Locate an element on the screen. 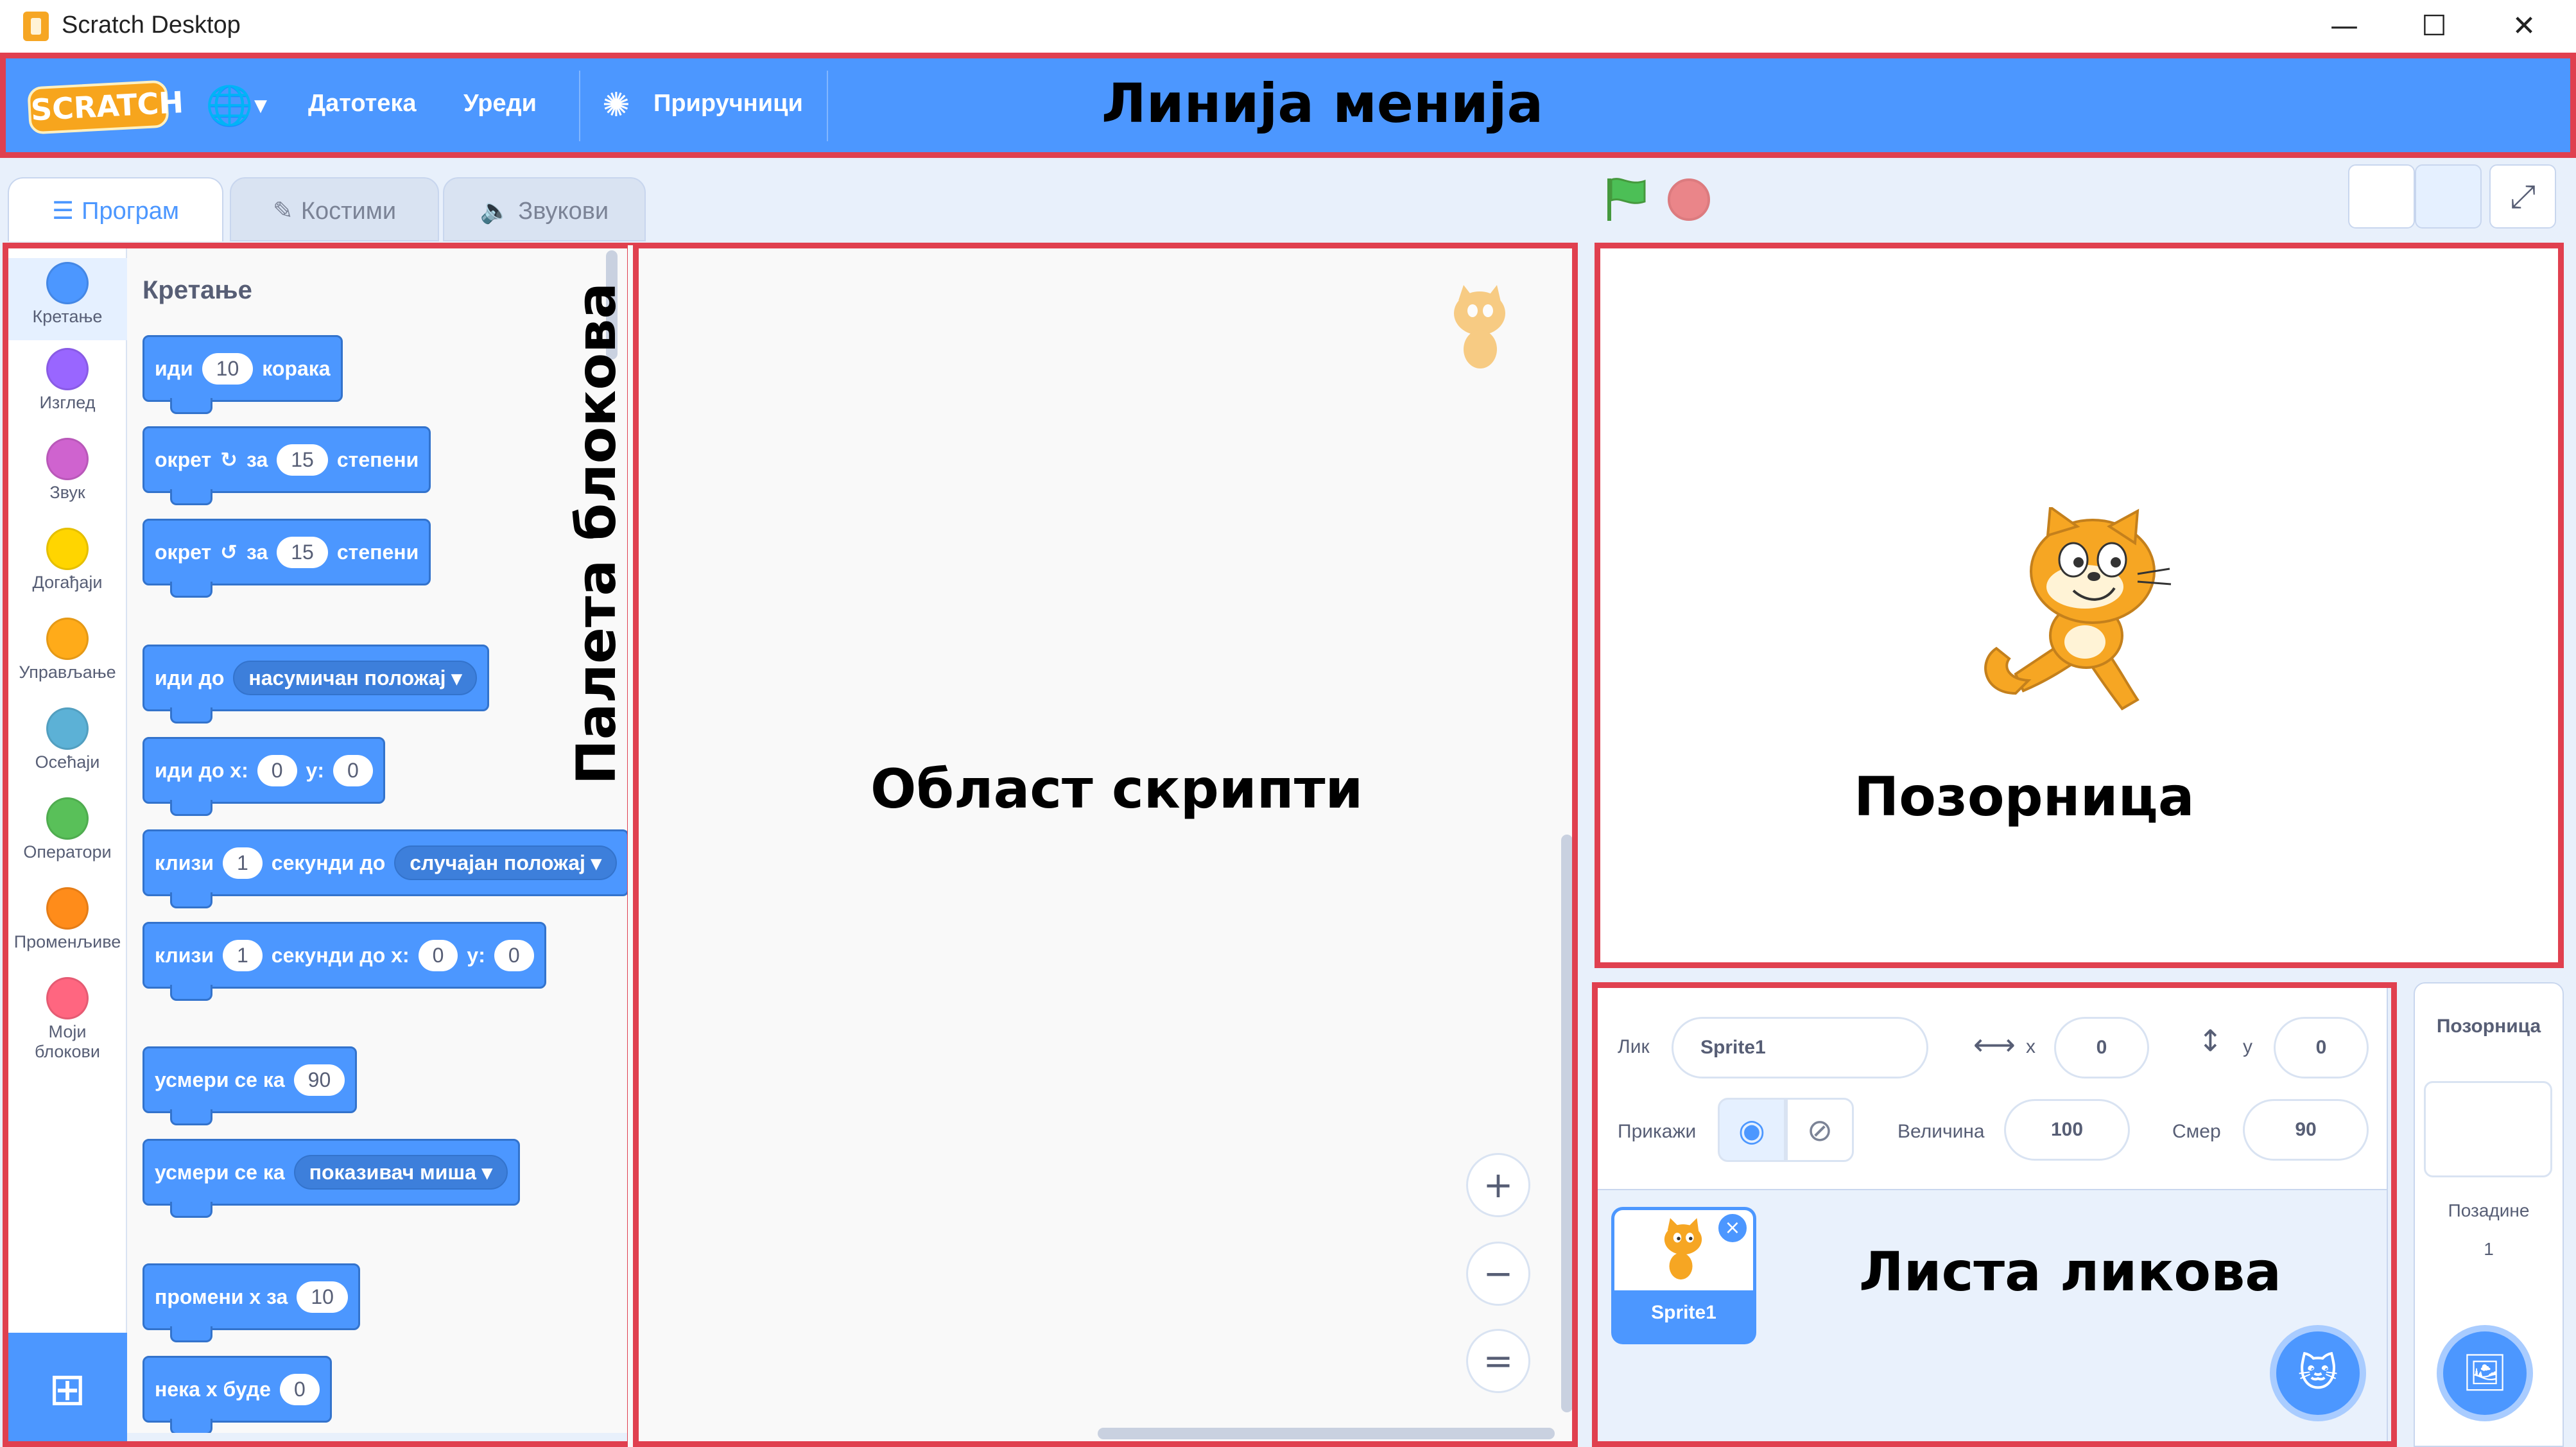 This screenshot has width=2576, height=1447. tab-code: ☰ Програм is located at coordinates (115, 209).